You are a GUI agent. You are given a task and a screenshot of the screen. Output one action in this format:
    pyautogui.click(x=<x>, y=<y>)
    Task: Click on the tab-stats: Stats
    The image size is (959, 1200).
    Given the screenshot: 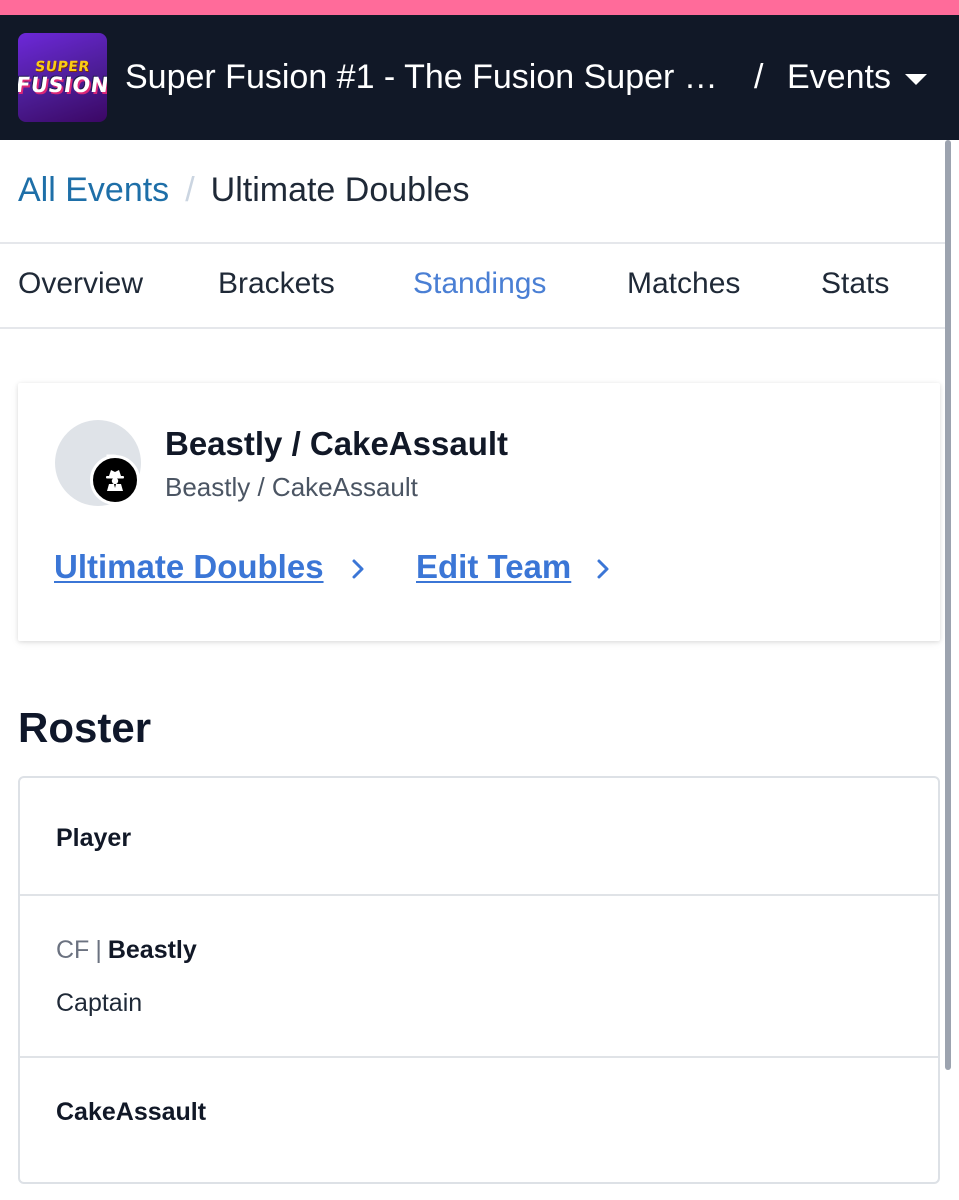 What is the action you would take?
    pyautogui.click(x=855, y=284)
    